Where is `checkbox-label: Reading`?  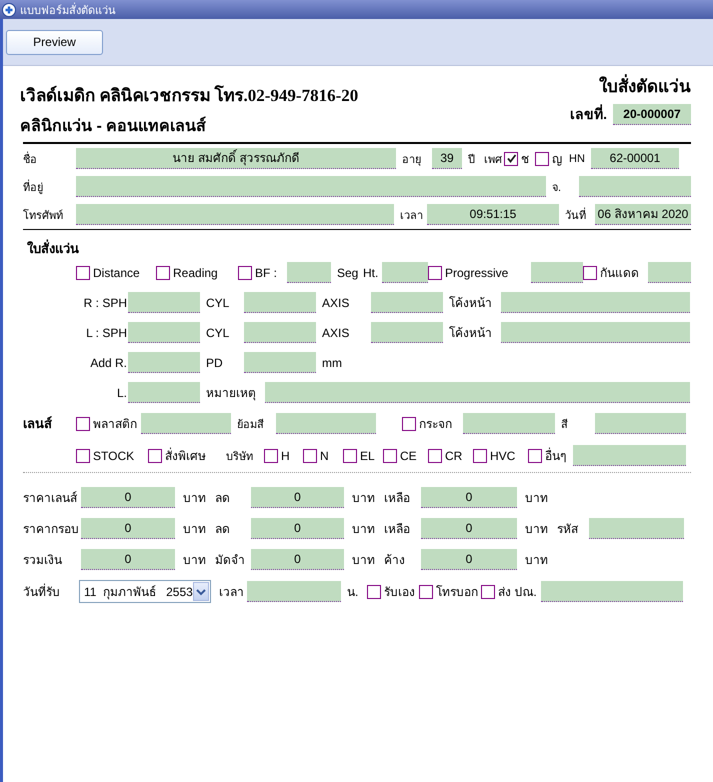 checkbox-label: Reading is located at coordinates (195, 273).